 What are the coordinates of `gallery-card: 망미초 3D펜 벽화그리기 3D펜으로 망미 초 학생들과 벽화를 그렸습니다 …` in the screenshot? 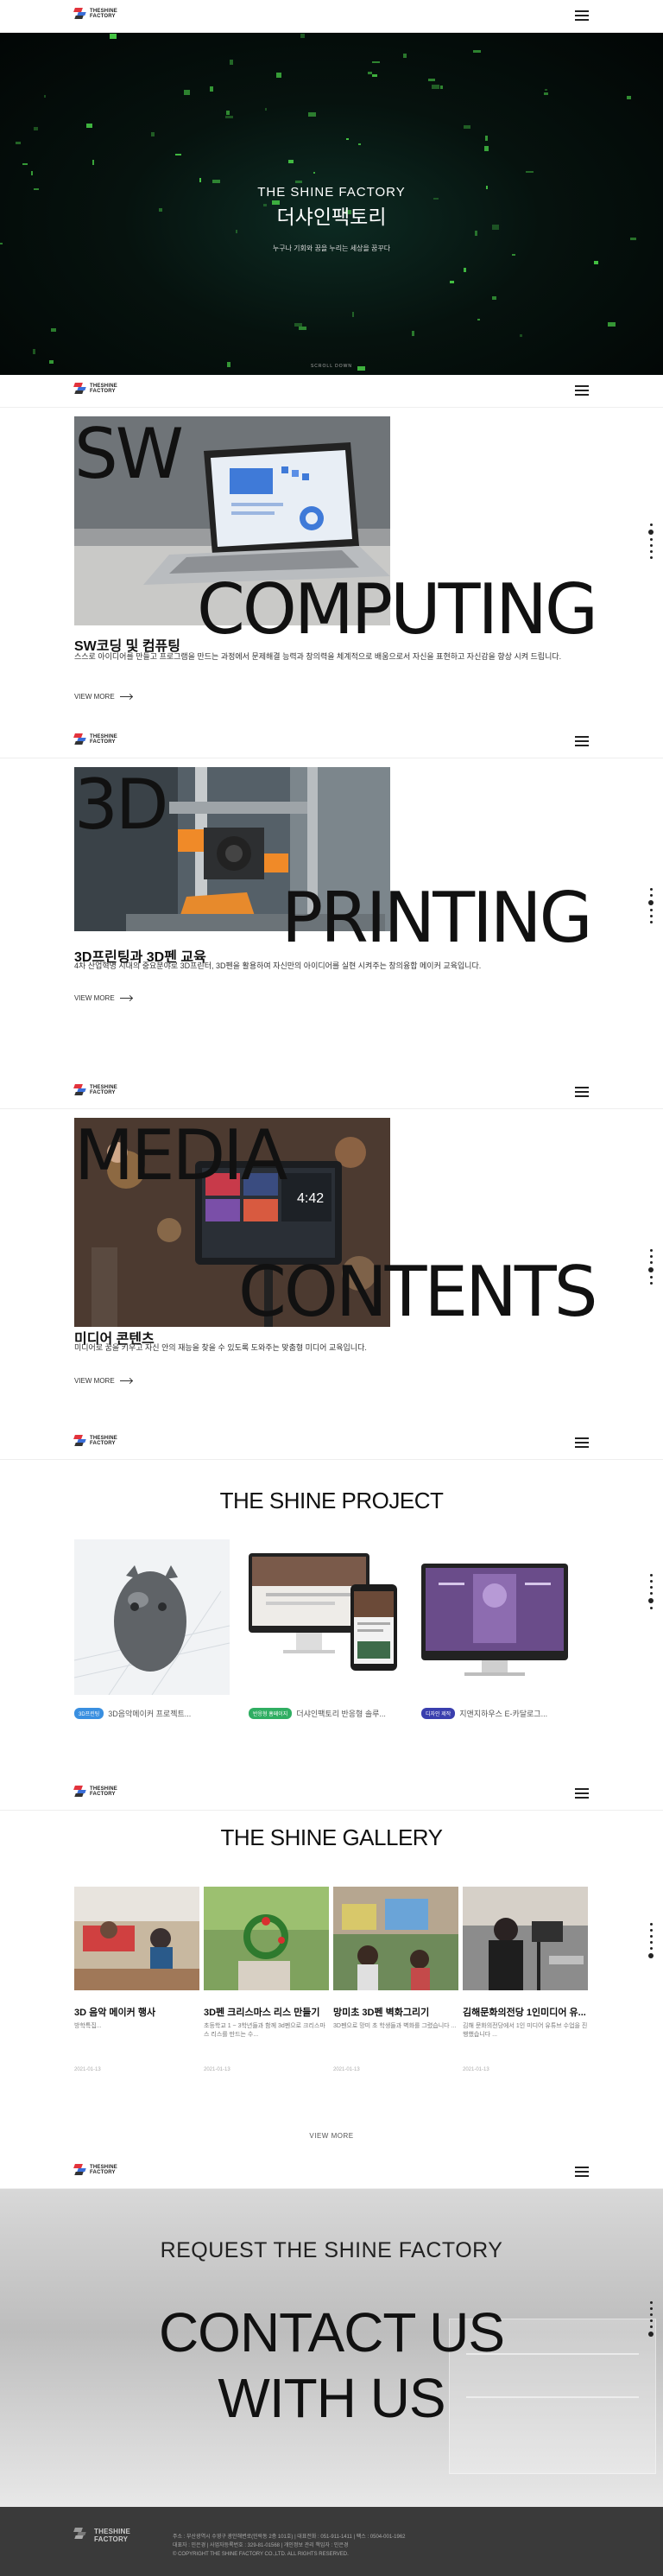 It's located at (395, 1979).